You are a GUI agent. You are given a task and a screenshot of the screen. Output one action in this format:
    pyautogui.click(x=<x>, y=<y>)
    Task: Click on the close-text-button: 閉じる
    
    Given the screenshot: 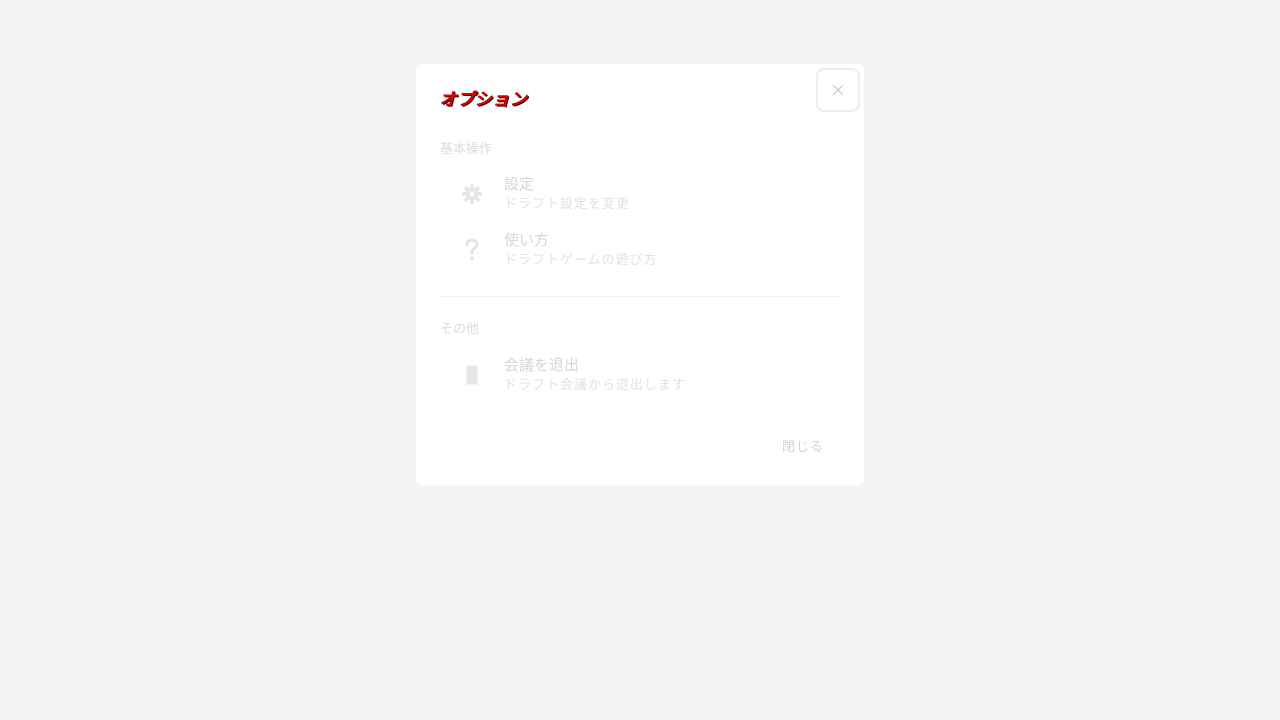 What is the action you would take?
    pyautogui.click(x=803, y=448)
    